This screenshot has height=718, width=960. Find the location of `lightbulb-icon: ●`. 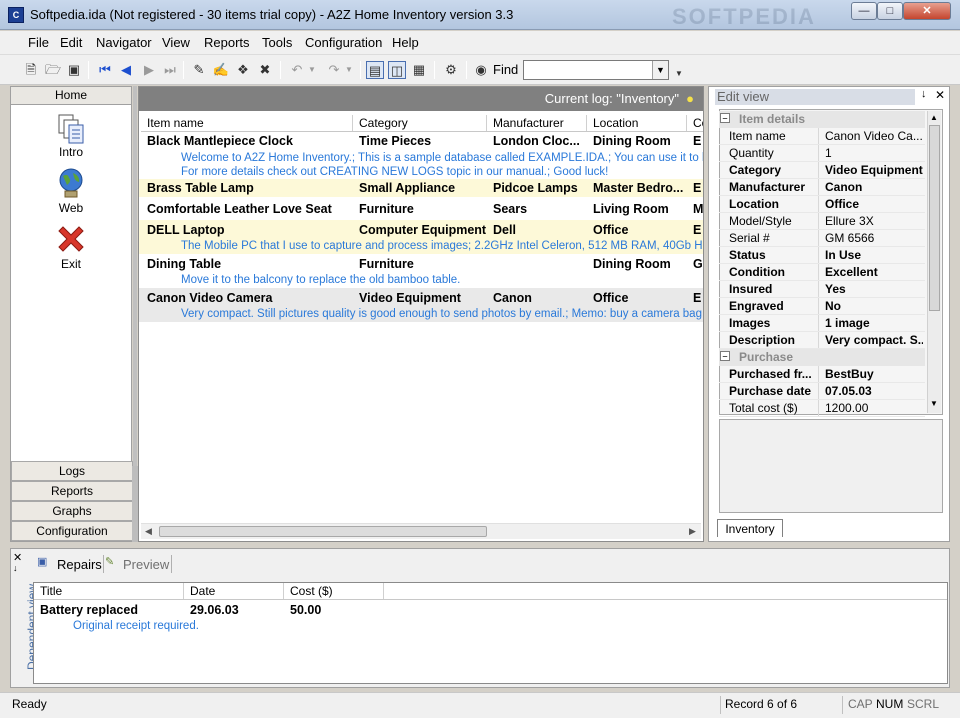

lightbulb-icon: ● is located at coordinates (690, 99).